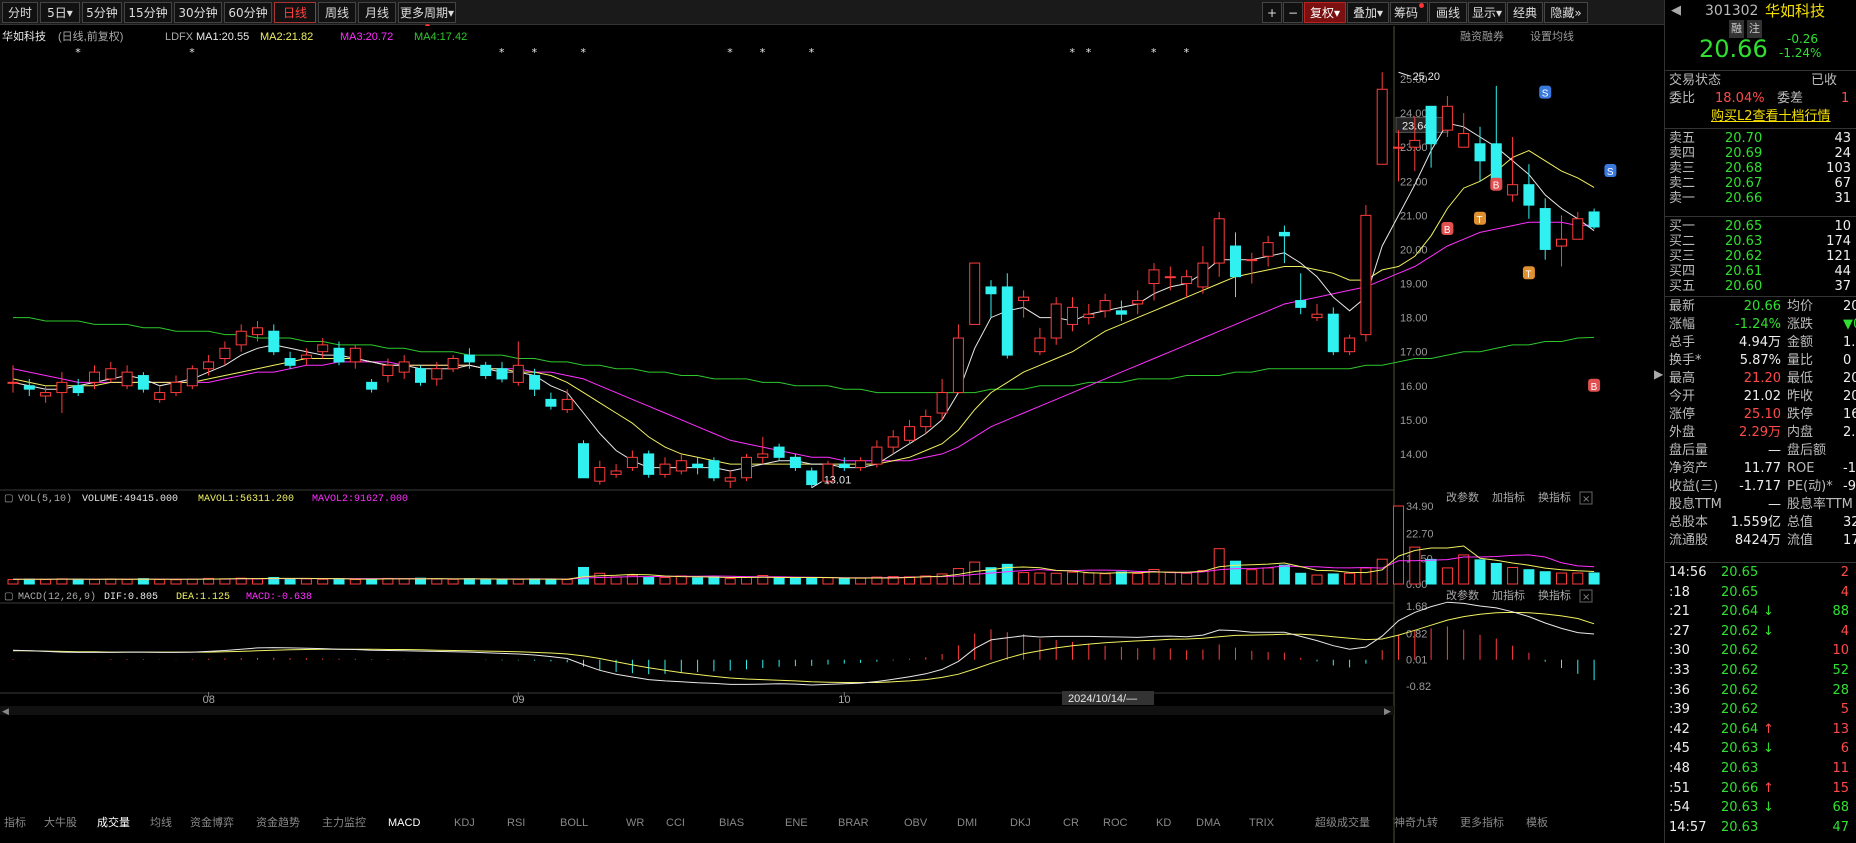 Image resolution: width=1856 pixels, height=843 pixels. Describe the element at coordinates (1487, 12) in the screenshot. I see `toolbar-right-6: 显示▾` at that location.